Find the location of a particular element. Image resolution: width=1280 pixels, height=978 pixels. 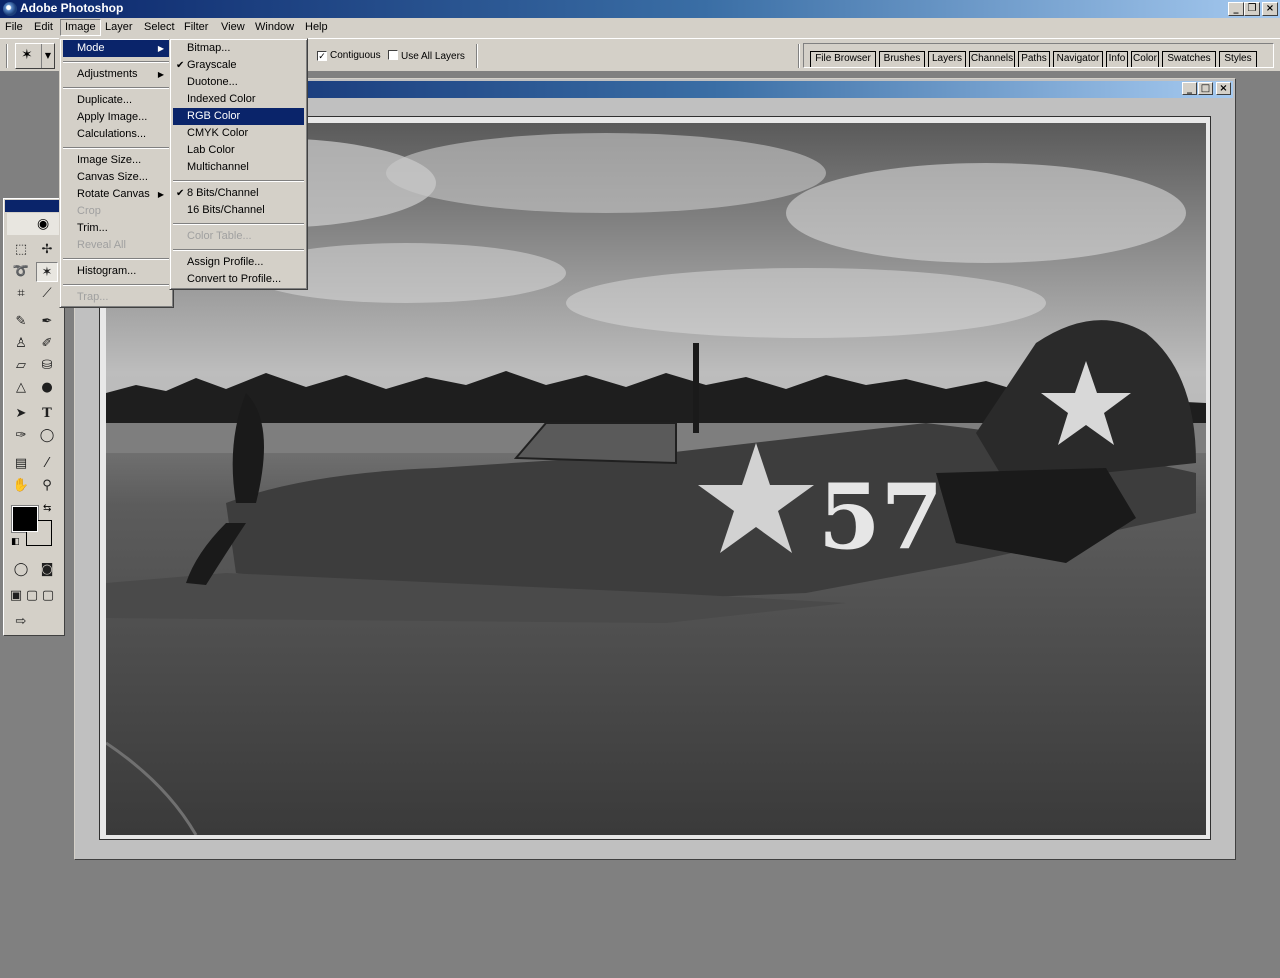

tab-styles: Styles is located at coordinates (1238, 59).